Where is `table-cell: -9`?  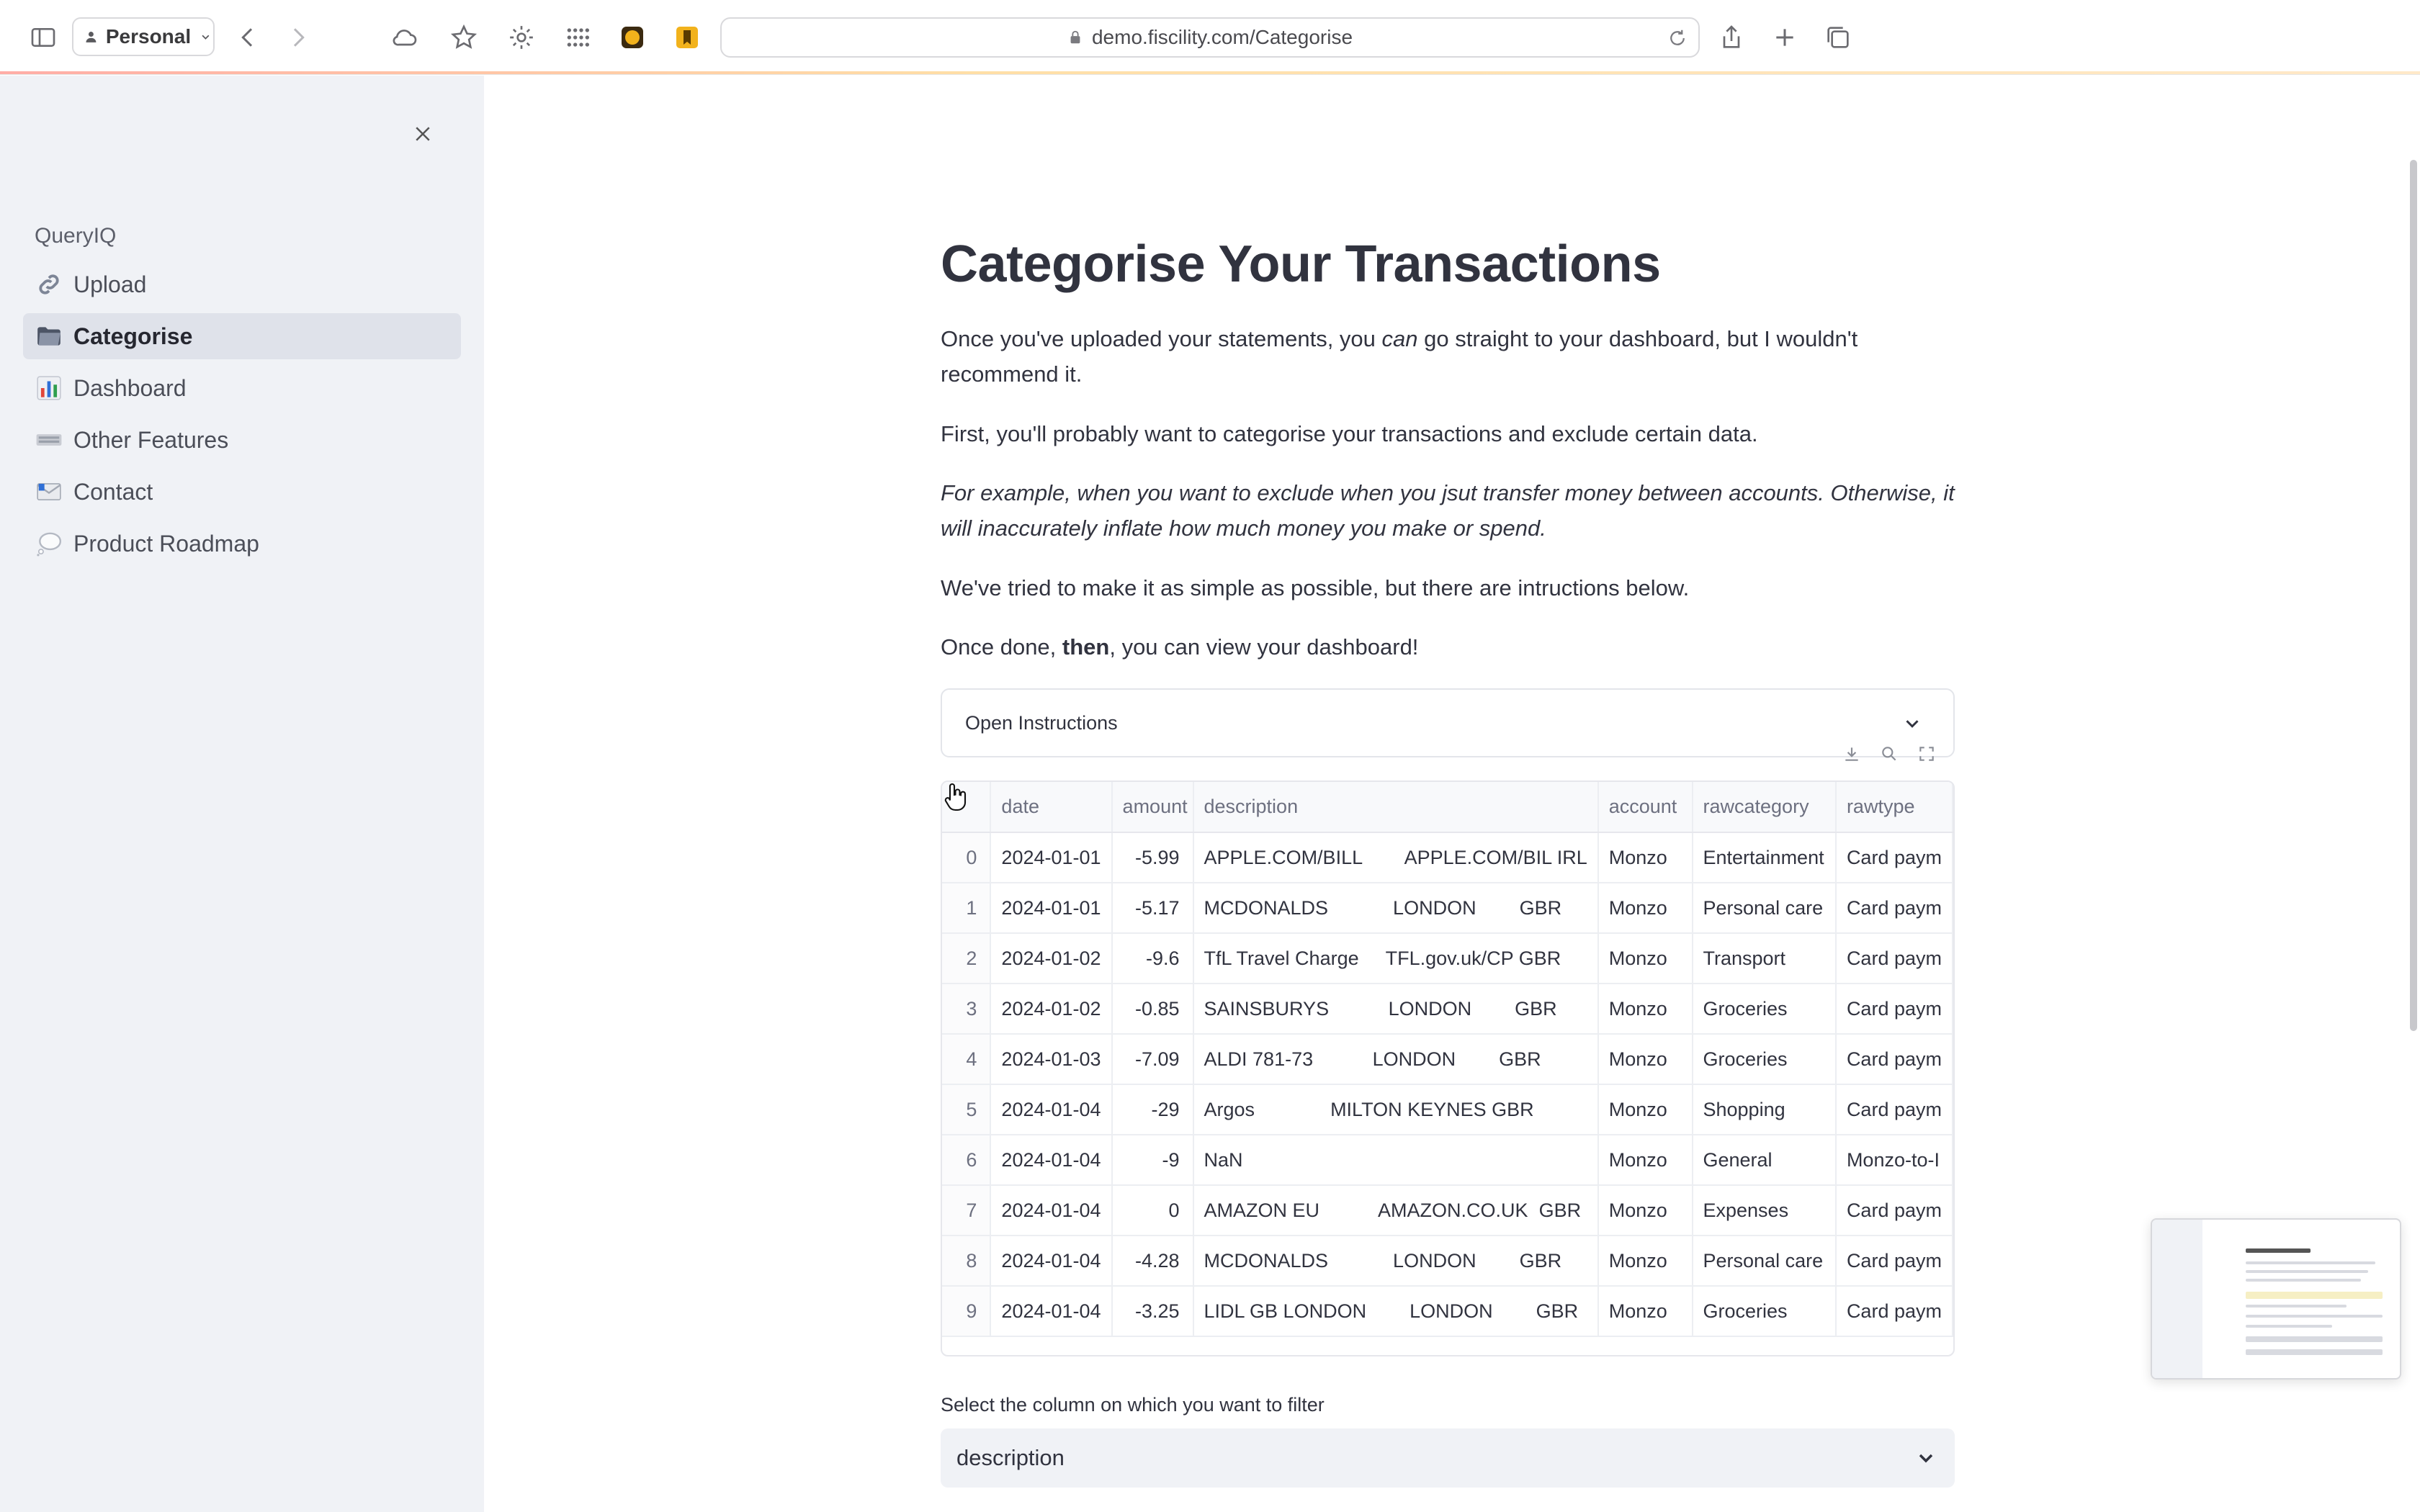 table-cell: -9 is located at coordinates (1152, 1160).